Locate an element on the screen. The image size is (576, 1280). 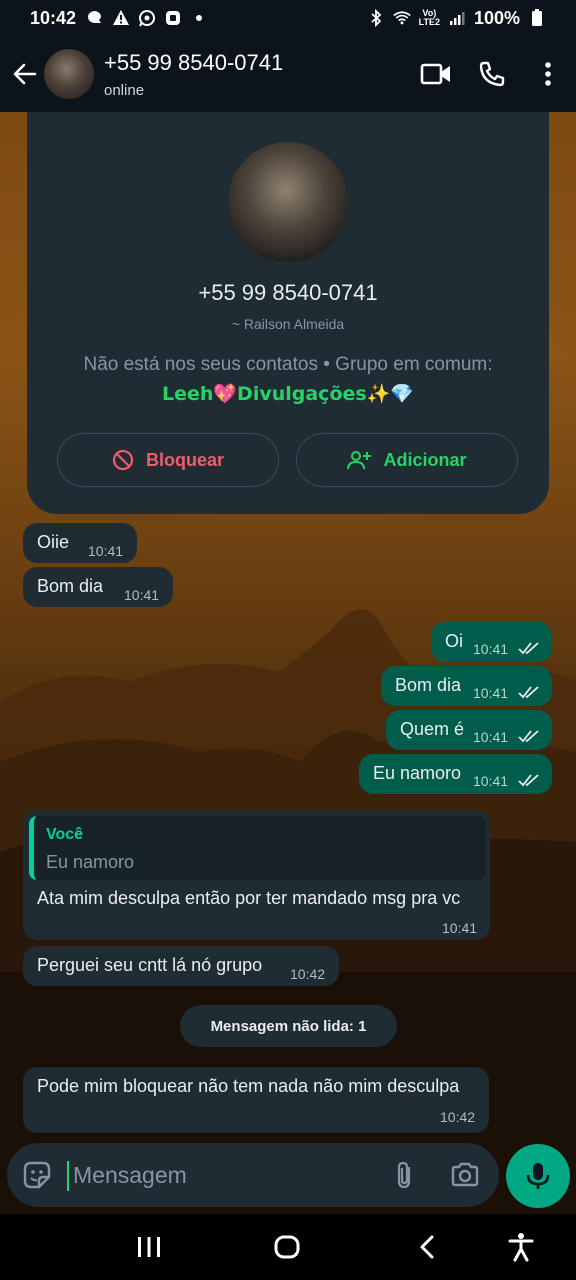
message-incoming: Oiie 10:41 is located at coordinates (80, 543).